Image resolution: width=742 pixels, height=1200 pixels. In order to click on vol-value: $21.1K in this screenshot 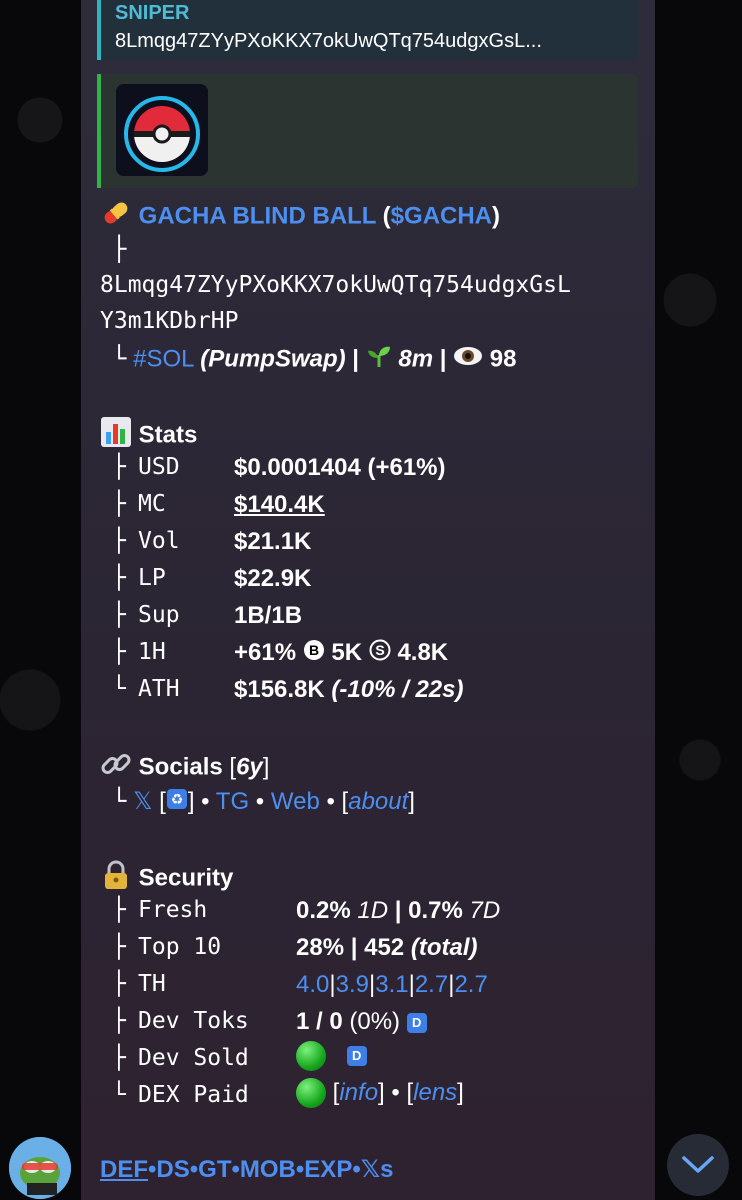, I will do `click(273, 541)`.